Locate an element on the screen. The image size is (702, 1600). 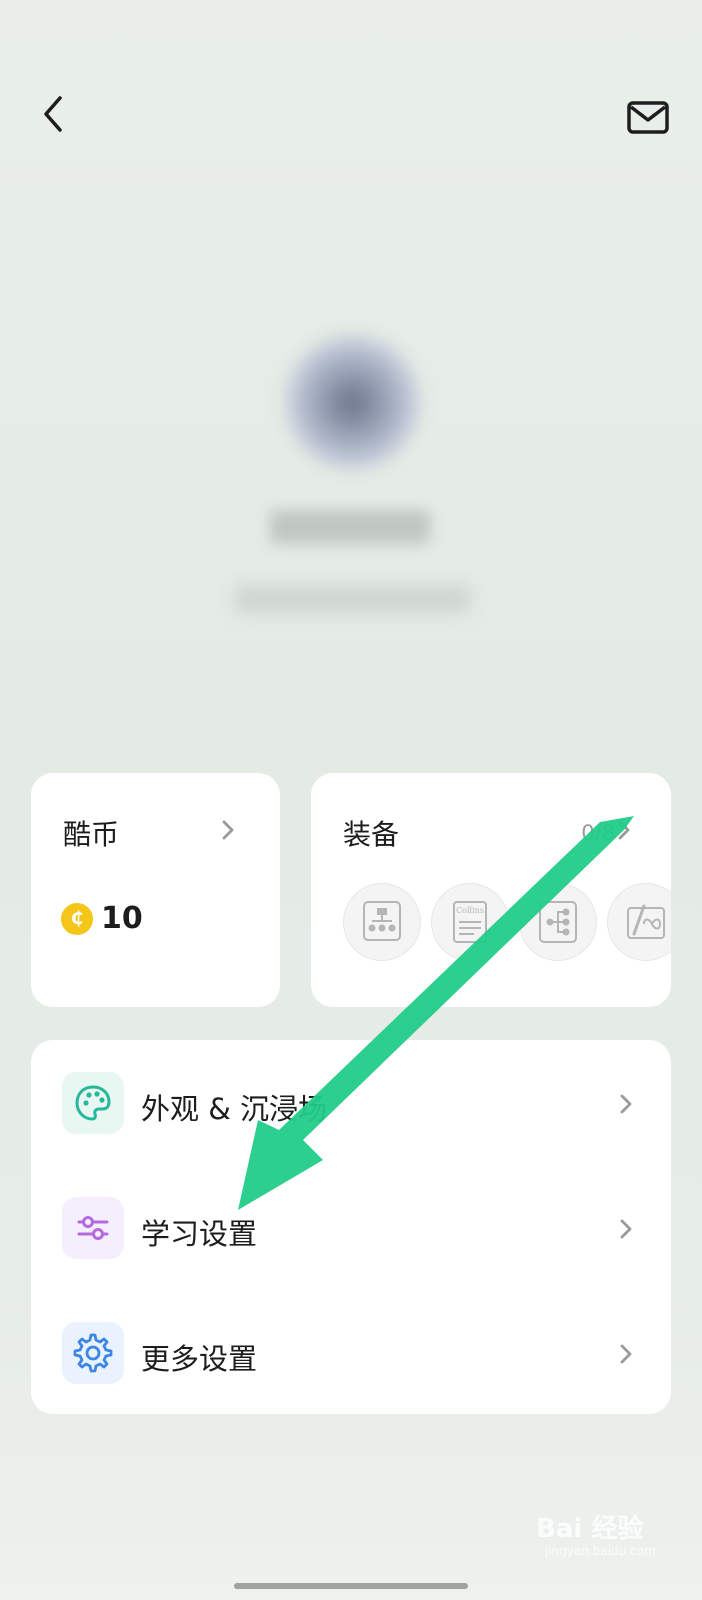
gear-icon-tile is located at coordinates (93, 1353).